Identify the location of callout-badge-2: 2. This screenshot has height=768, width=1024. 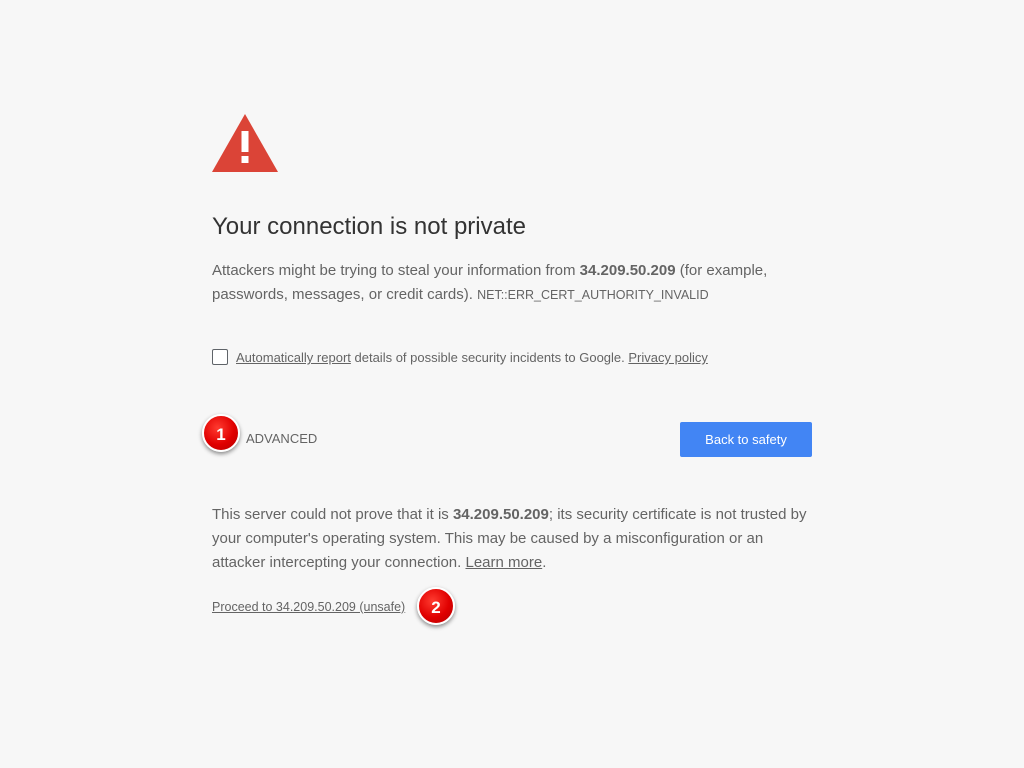
(436, 606).